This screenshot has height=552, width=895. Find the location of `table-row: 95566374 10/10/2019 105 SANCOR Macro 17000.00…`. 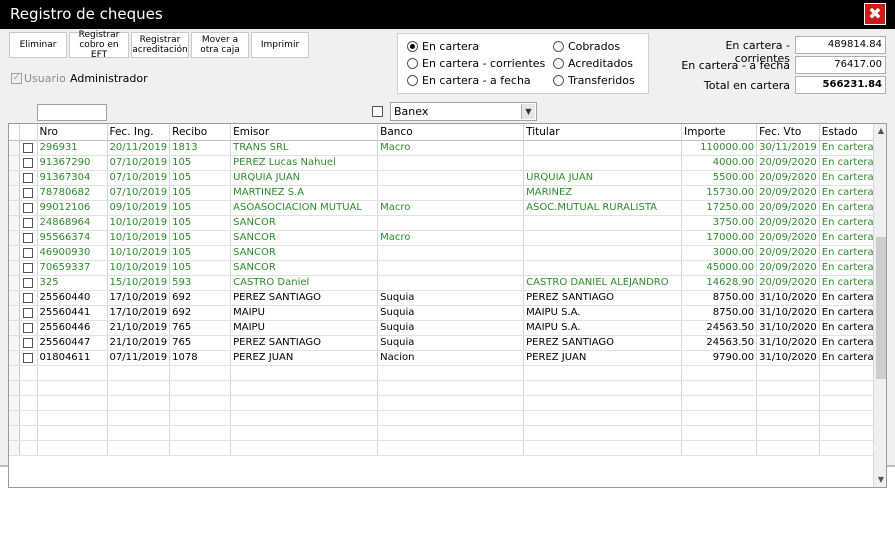

table-row: 95566374 10/10/2019 105 SANCOR Macro 17000.00… is located at coordinates (443, 238).